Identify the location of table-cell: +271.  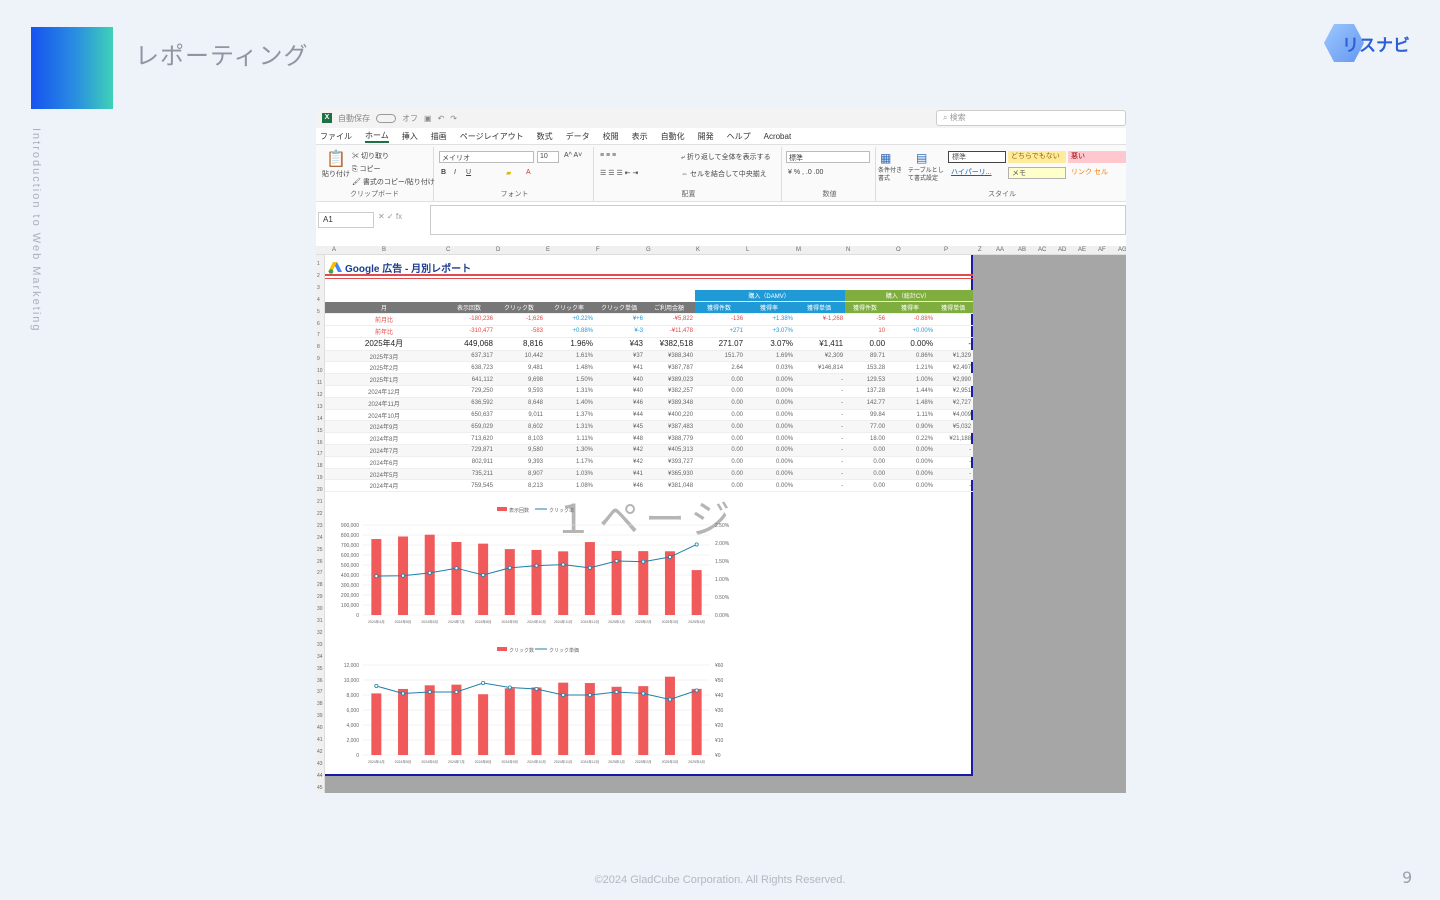
(720, 331).